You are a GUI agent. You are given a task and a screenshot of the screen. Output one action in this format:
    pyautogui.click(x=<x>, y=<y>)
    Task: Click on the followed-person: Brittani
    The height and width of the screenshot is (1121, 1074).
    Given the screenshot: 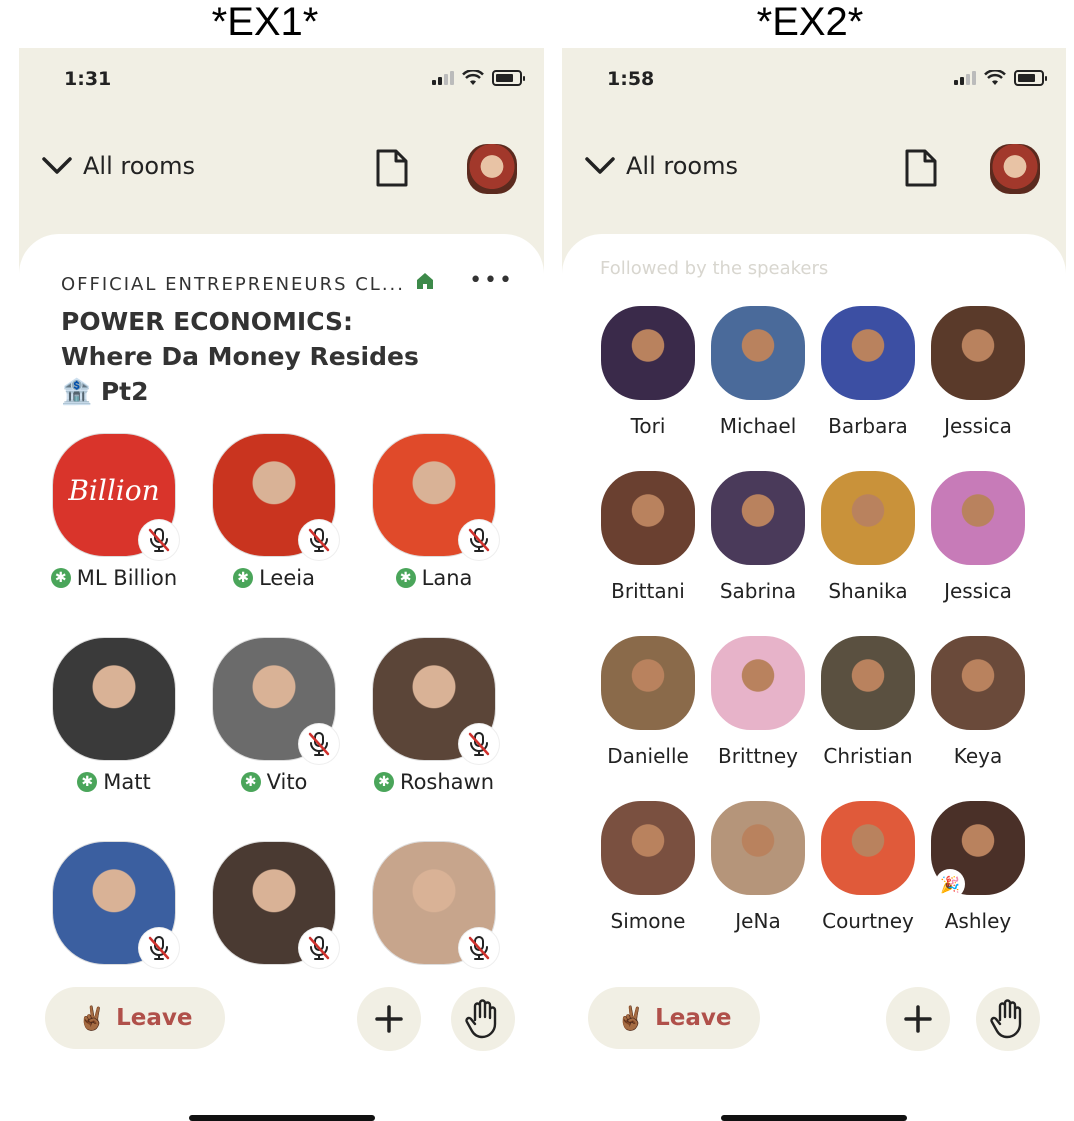 What is the action you would take?
    pyautogui.click(x=648, y=537)
    